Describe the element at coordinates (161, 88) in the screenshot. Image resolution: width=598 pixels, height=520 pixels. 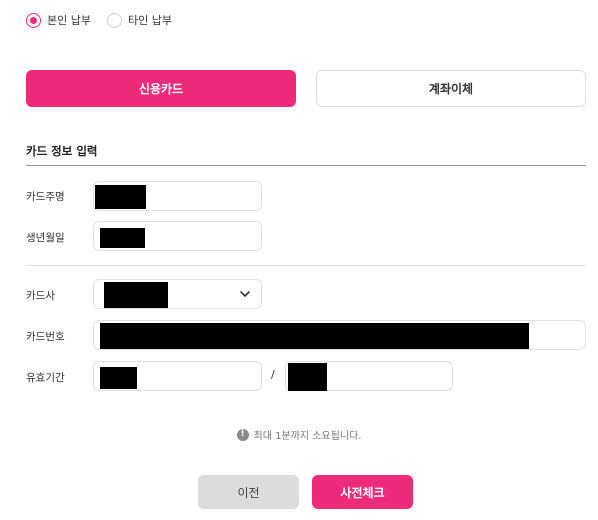
I see `credit-card-tab: 신용카드` at that location.